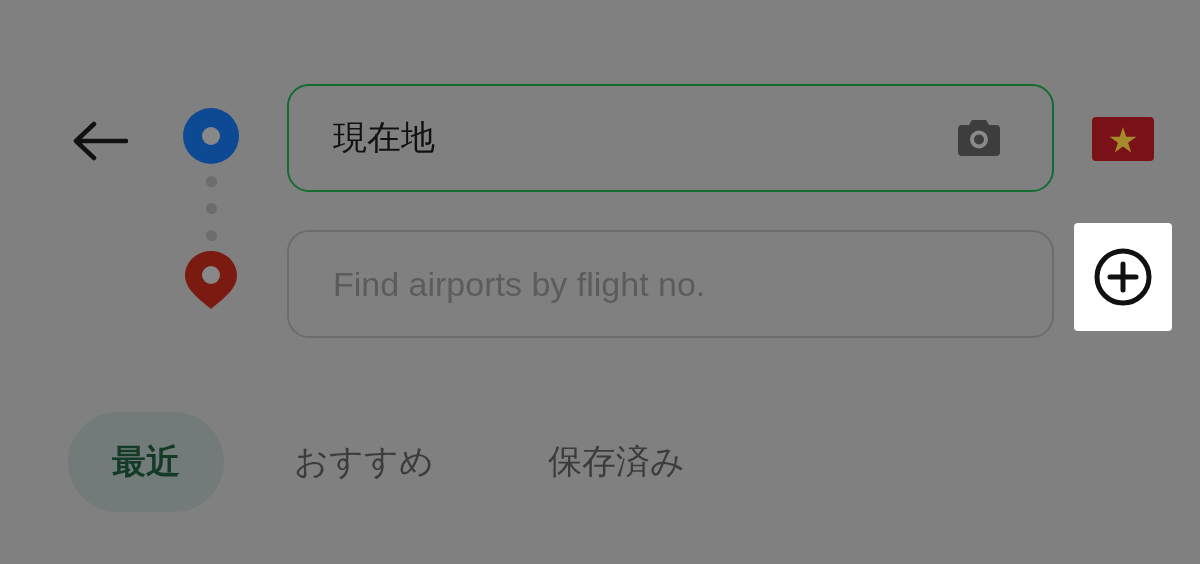 The width and height of the screenshot is (1200, 564). Describe the element at coordinates (211, 280) in the screenshot. I see `location-pin-icon` at that location.